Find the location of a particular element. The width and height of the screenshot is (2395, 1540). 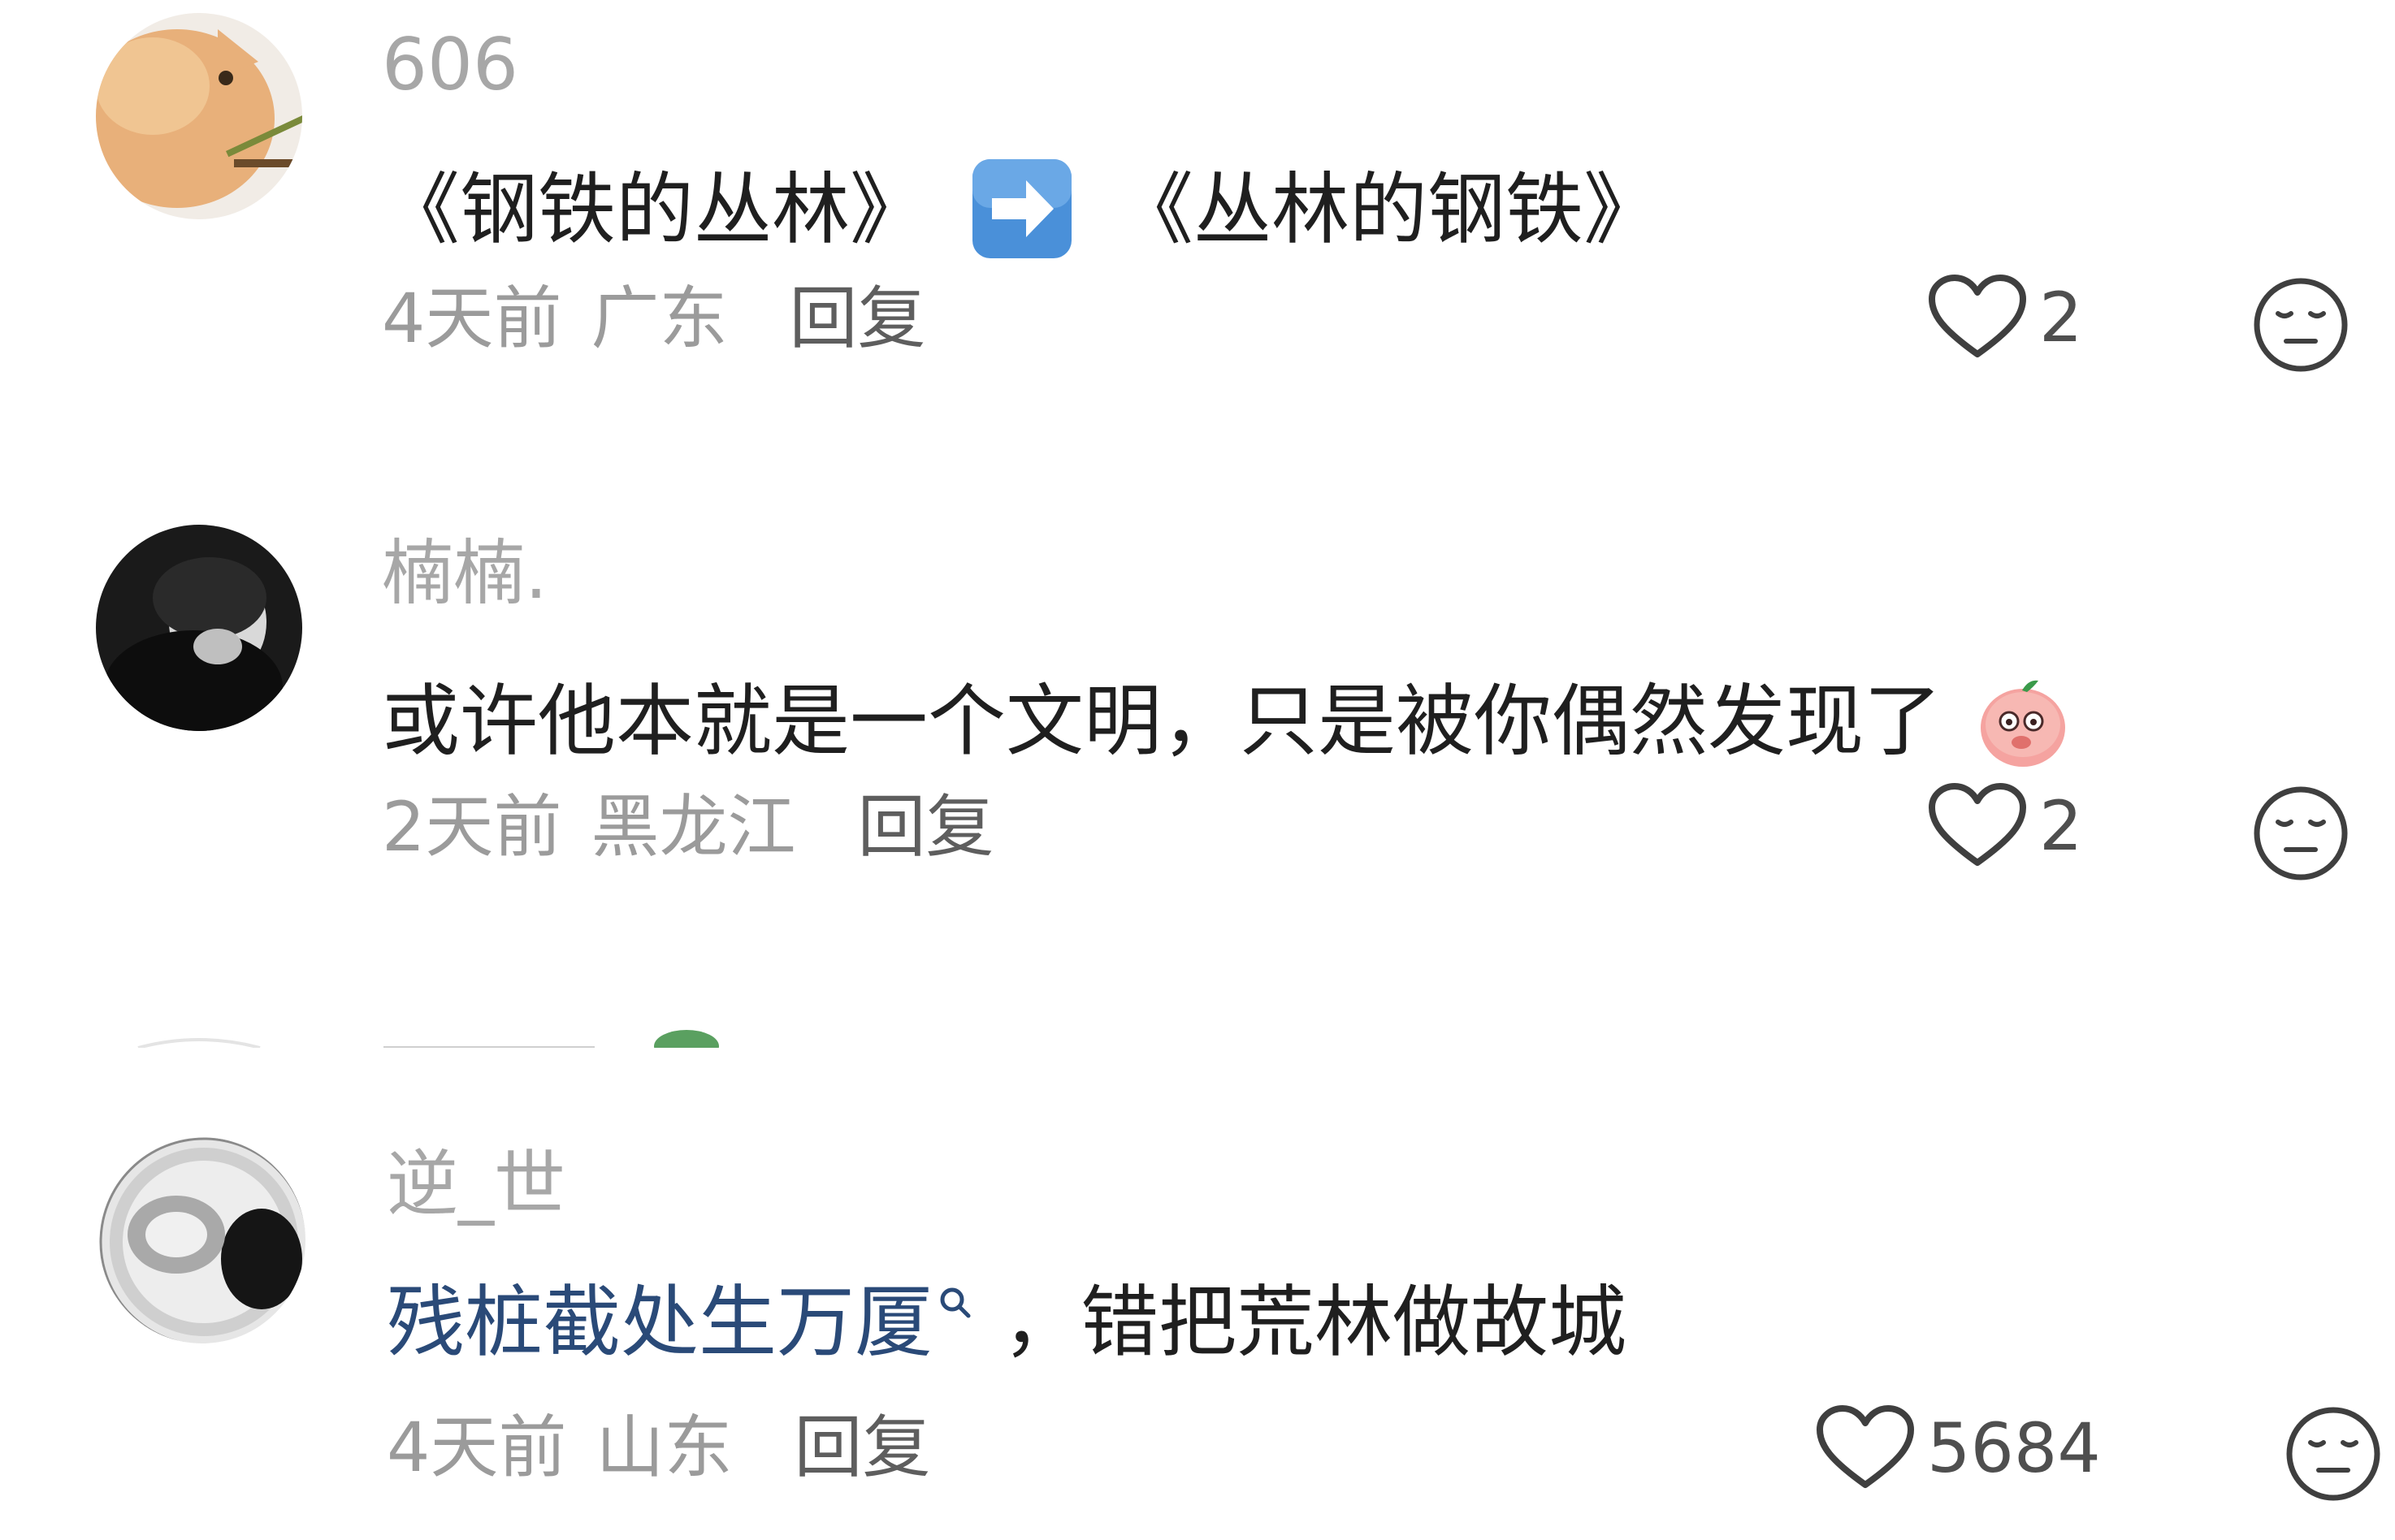

search-topic-link: 残桩截处生万厦 is located at coordinates (680, 1322).